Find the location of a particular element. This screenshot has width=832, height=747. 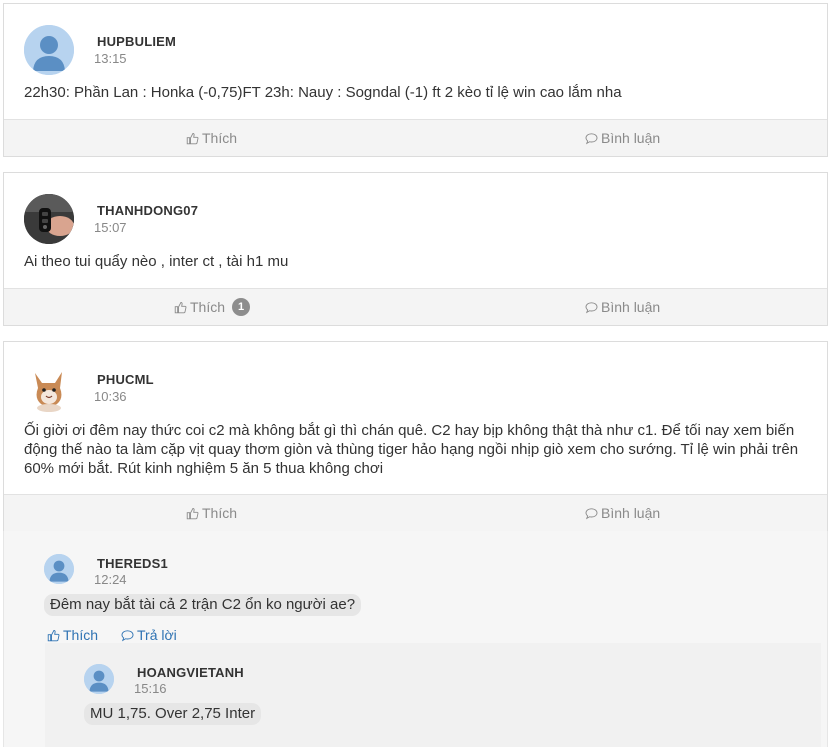

comment-time: 12:24 is located at coordinates (110, 579).